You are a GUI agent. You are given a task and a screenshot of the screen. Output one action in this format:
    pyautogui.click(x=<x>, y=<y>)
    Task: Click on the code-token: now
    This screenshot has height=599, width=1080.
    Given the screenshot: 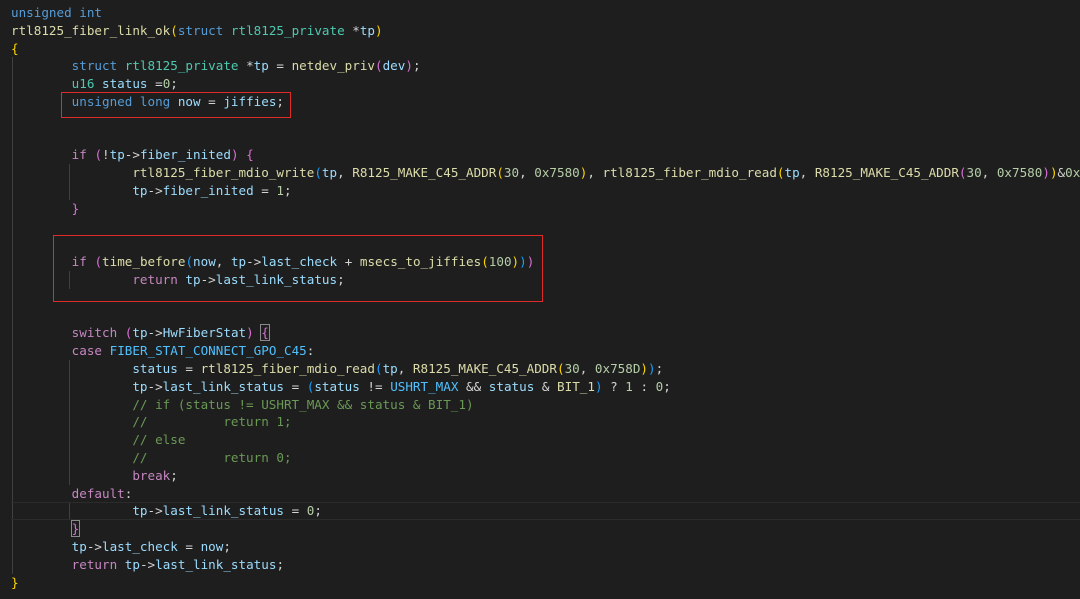 What is the action you would take?
    pyautogui.click(x=212, y=546)
    